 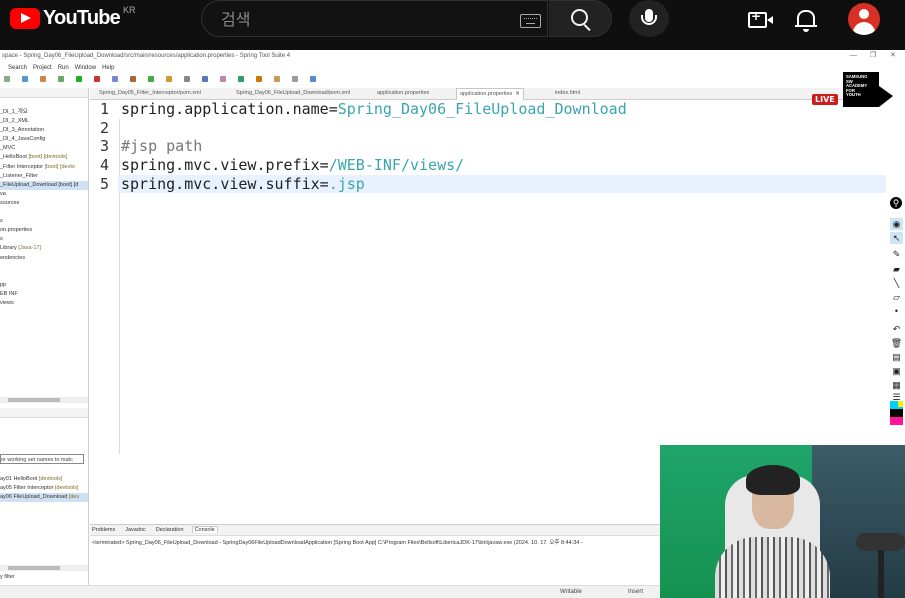 I want to click on tree-item: _DI_3_Annotation, so click(x=44, y=130).